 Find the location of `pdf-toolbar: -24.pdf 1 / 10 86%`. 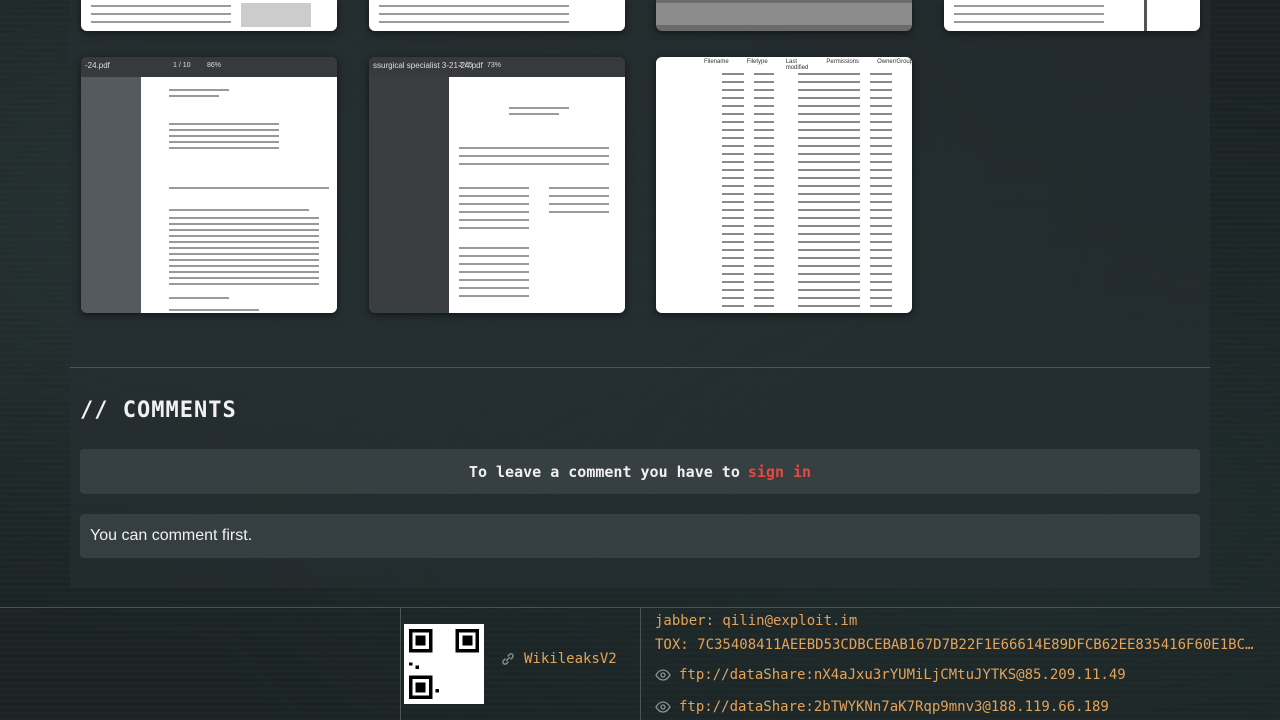

pdf-toolbar: -24.pdf 1 / 10 86% is located at coordinates (209, 67).